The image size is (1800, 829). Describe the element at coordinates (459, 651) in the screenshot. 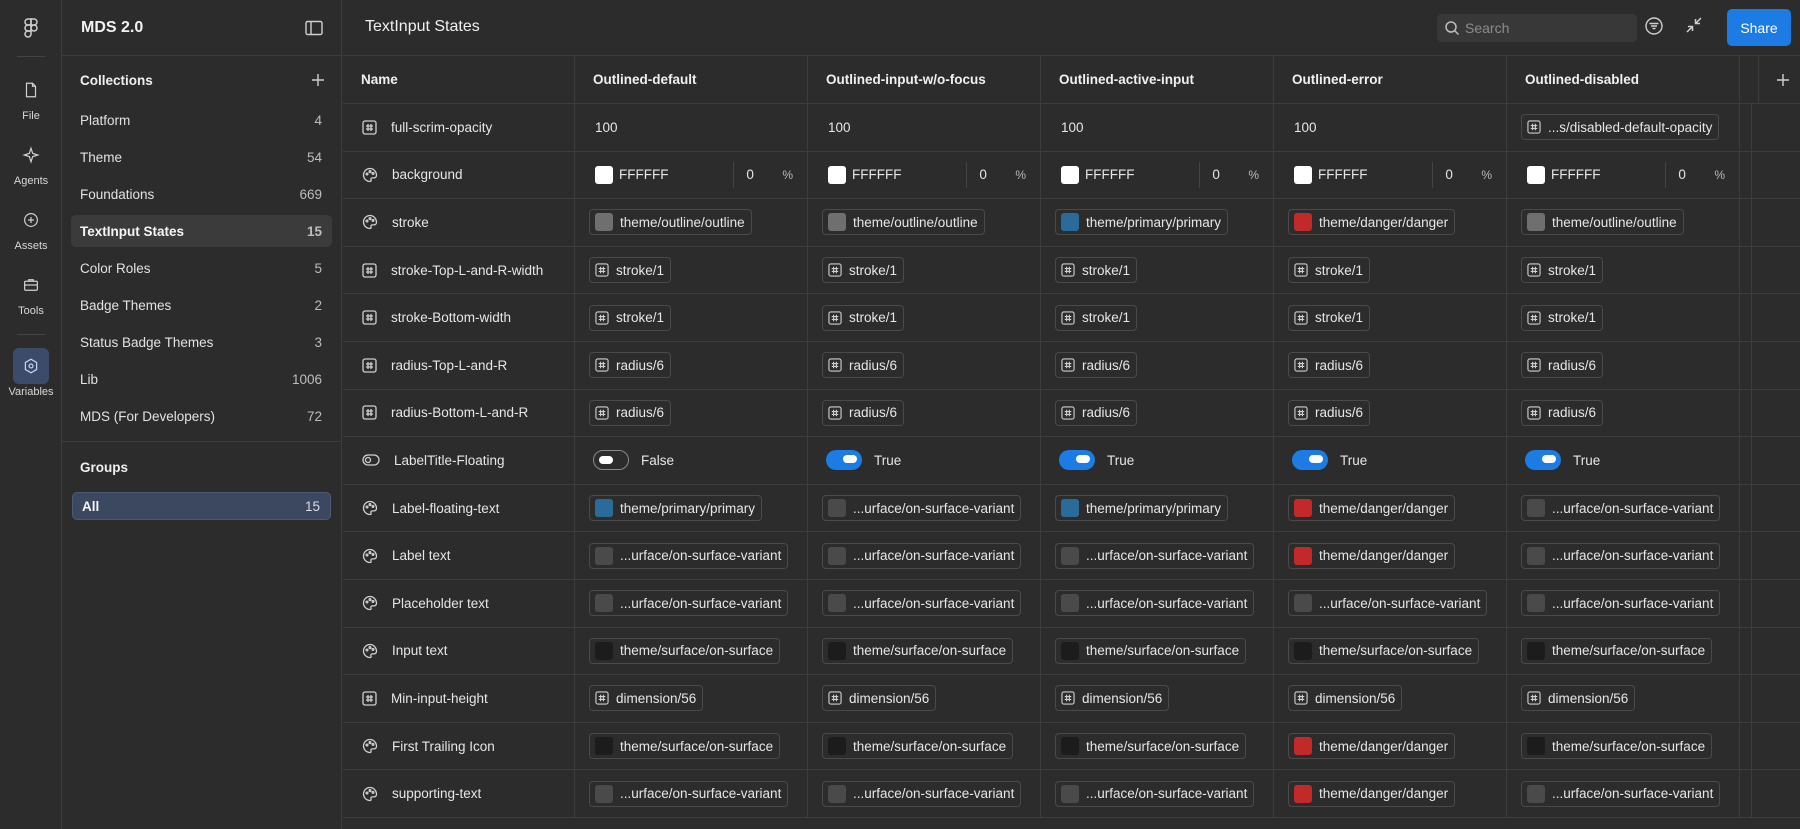

I see `variable-name-cell: Input text` at that location.